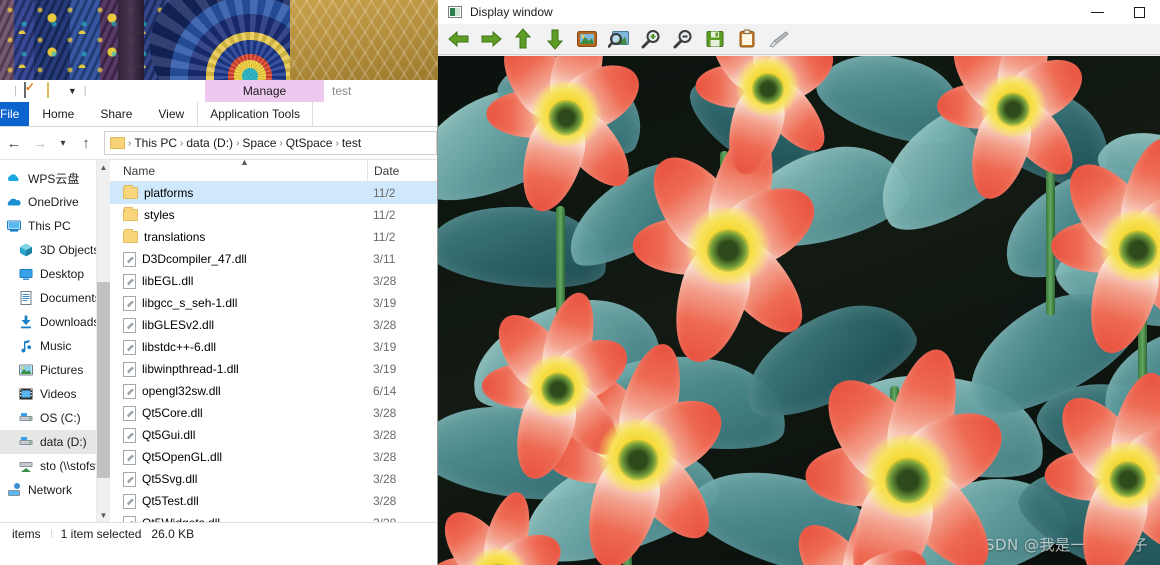 The width and height of the screenshot is (1160, 565). I want to click on table-row: Qt5Widgets.dll 3/28, so click(273, 517).